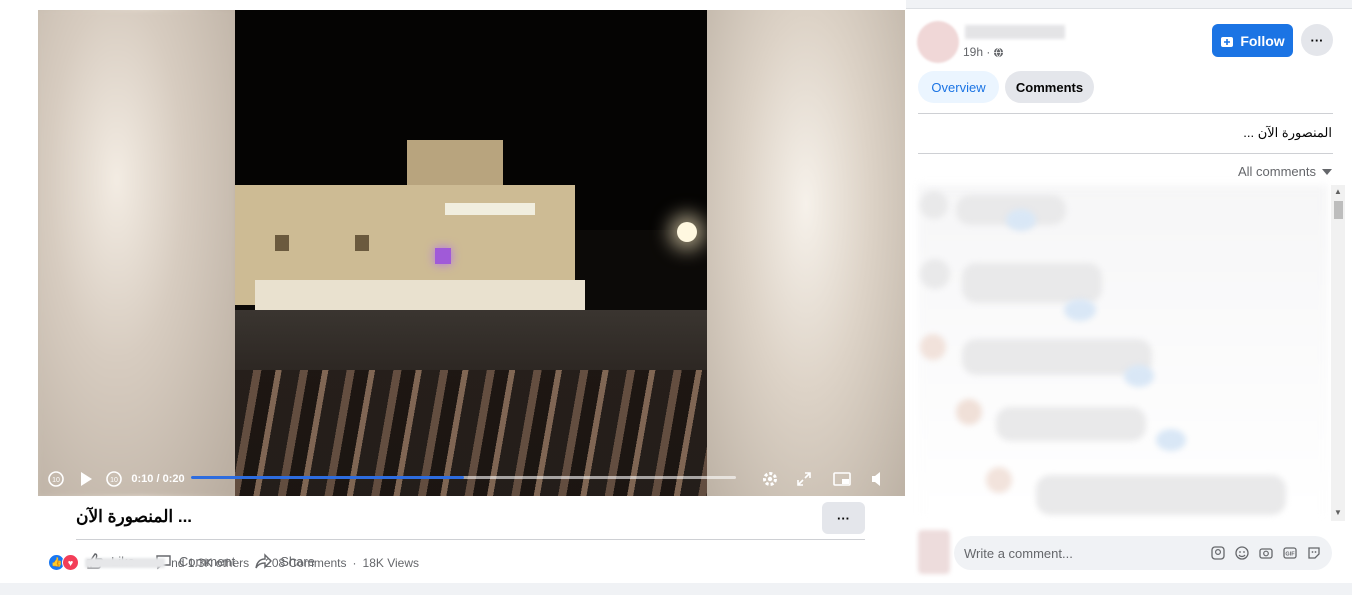 The height and width of the screenshot is (595, 1352). I want to click on comments-scrollbar: ▲ ▼, so click(1338, 353).